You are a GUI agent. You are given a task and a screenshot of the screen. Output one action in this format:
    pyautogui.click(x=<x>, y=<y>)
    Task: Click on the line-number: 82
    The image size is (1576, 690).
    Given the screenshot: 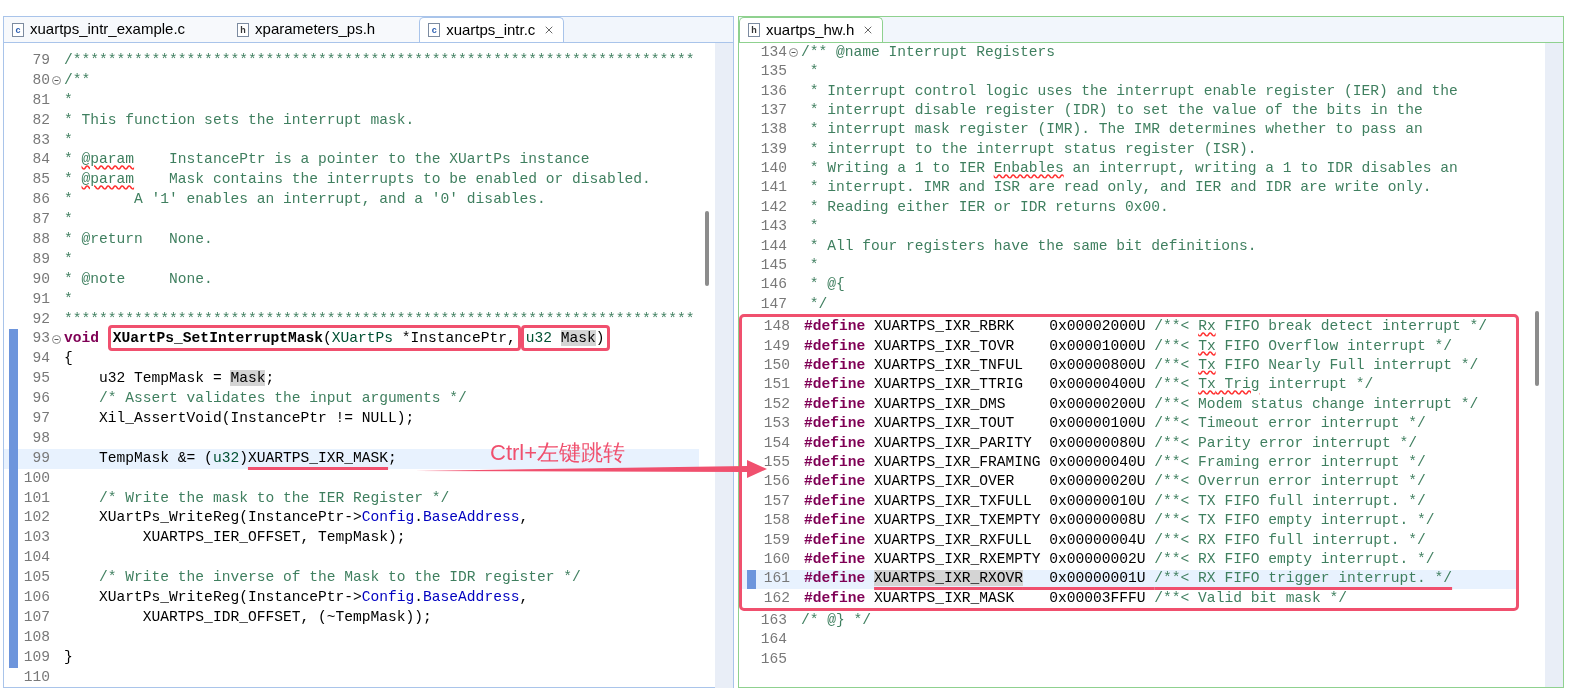 What is the action you would take?
    pyautogui.click(x=40, y=120)
    